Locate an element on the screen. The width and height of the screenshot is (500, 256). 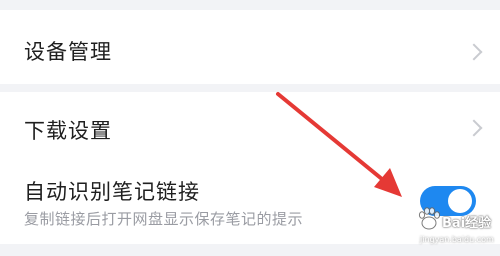
auto-link-toggle is located at coordinates (448, 201).